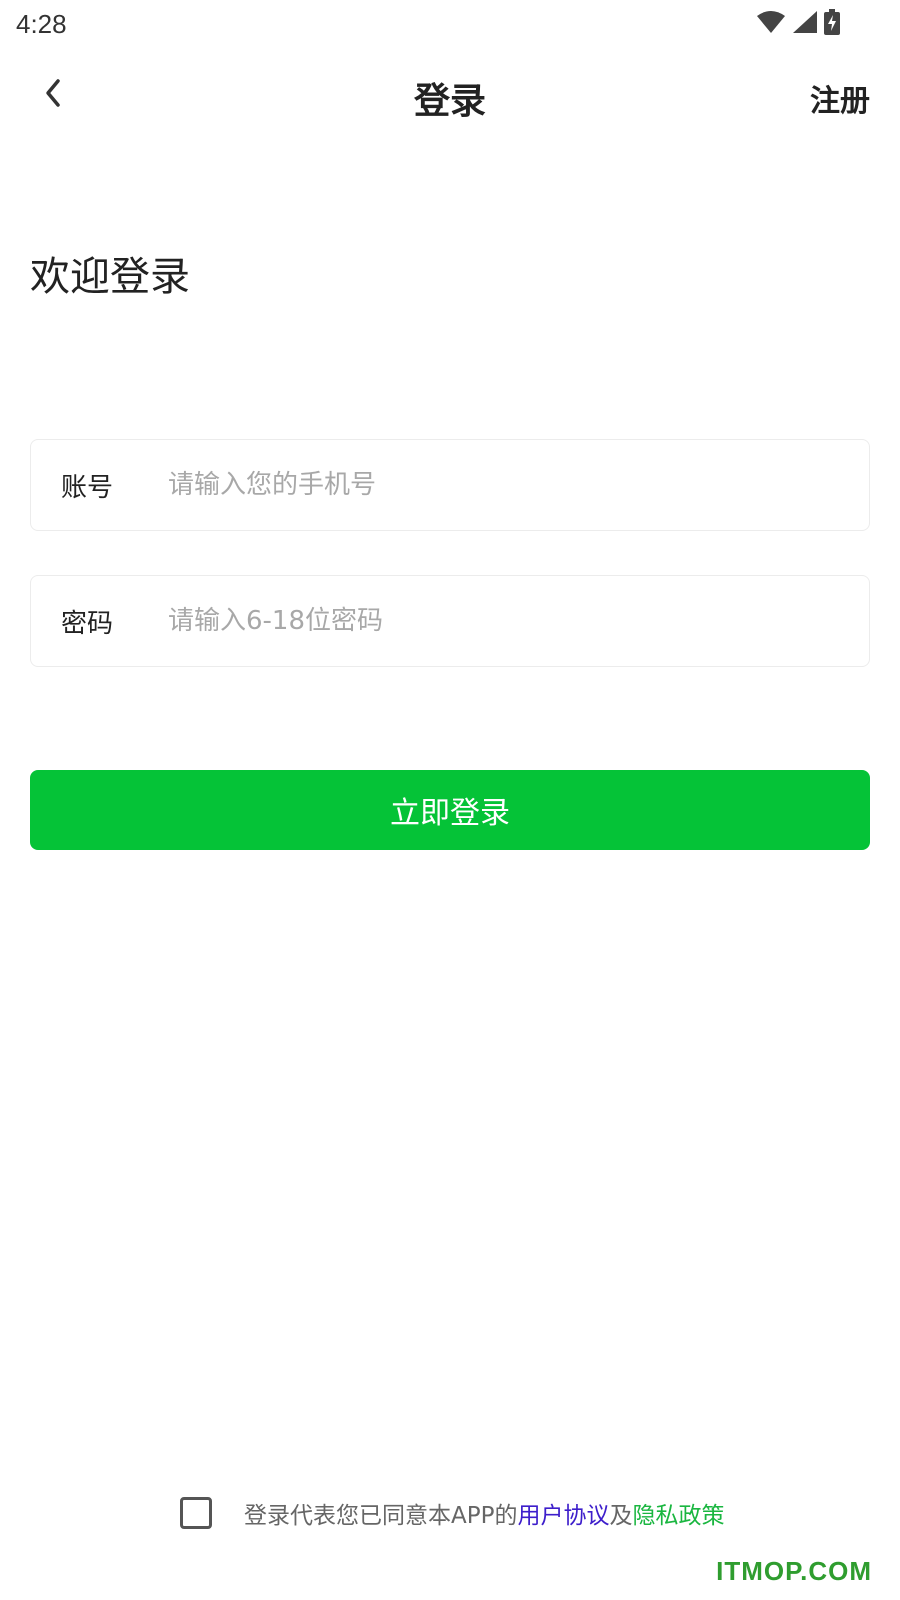  What do you see at coordinates (517, 621) in the screenshot?
I see `password-input` at bounding box center [517, 621].